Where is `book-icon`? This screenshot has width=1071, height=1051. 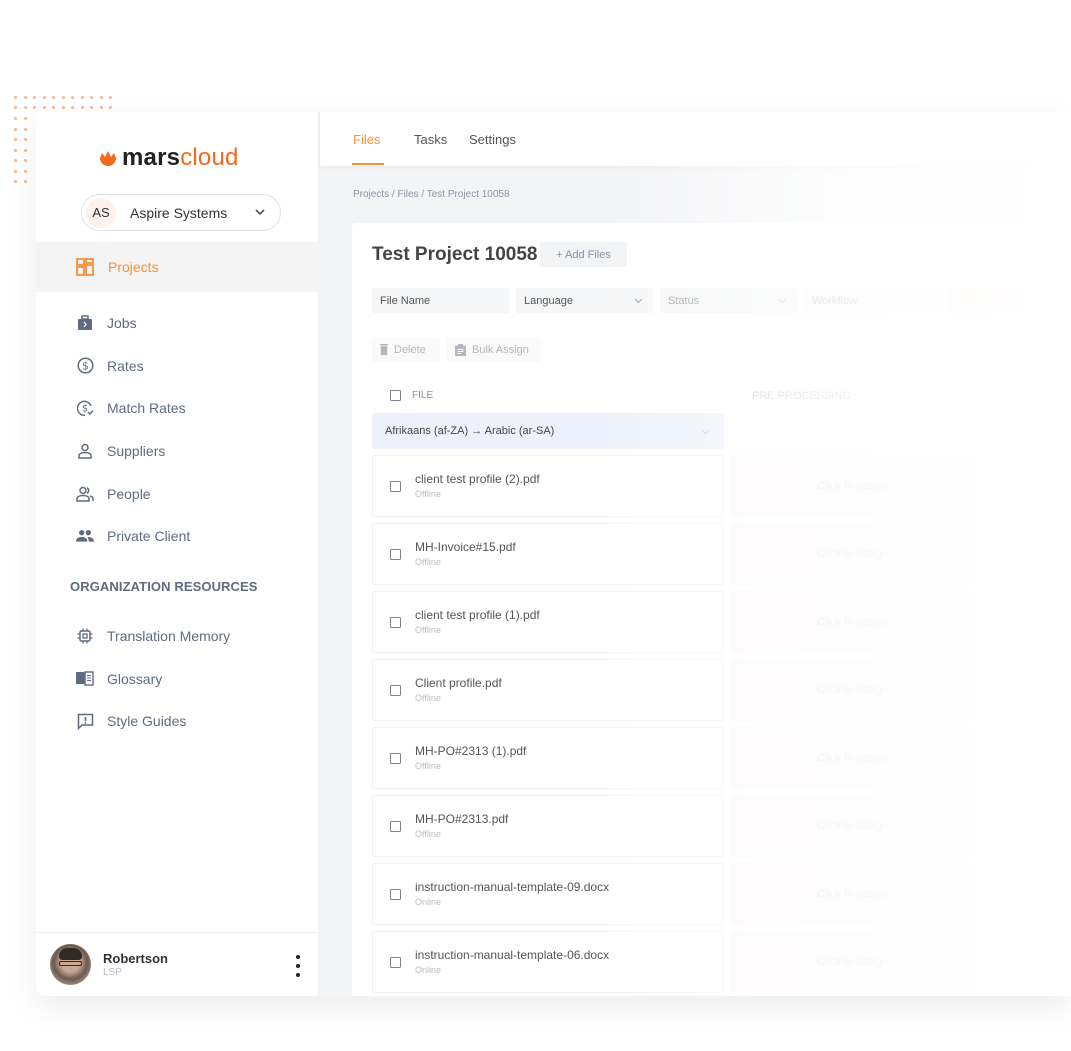 book-icon is located at coordinates (85, 679).